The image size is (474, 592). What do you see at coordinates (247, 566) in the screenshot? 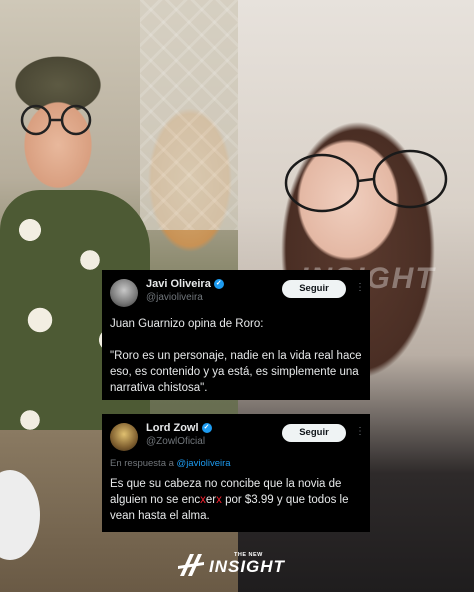
I see `logo-big-text: INSIGHT` at bounding box center [247, 566].